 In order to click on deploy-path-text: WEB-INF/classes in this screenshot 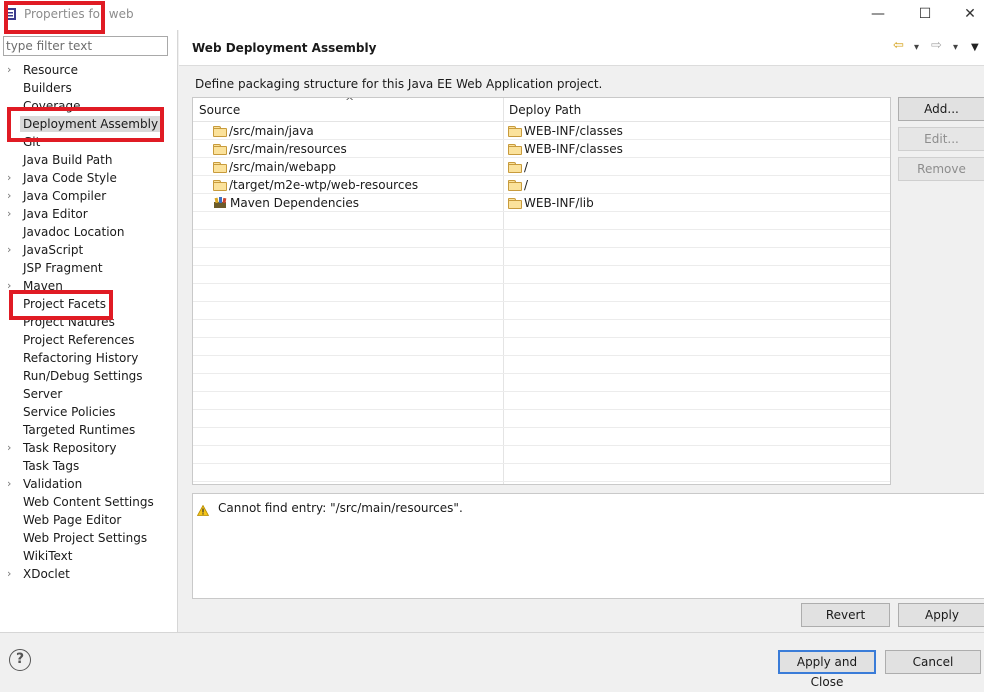, I will do `click(573, 131)`.